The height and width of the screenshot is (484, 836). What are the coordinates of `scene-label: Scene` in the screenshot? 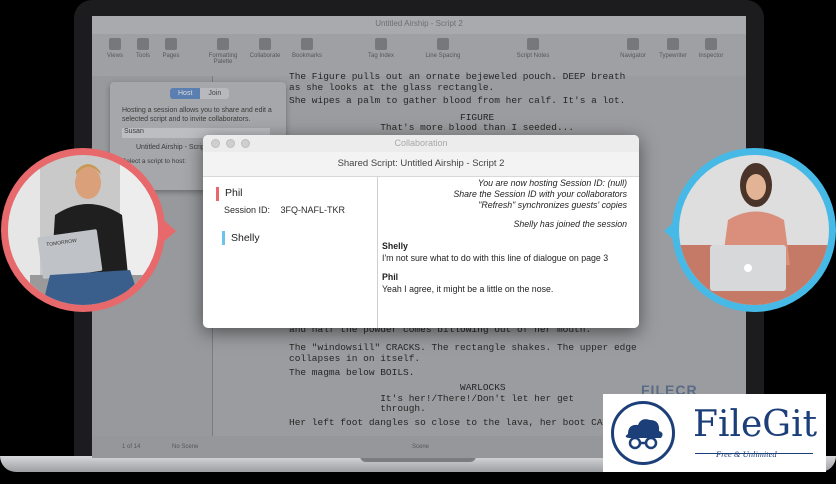 It's located at (421, 447).